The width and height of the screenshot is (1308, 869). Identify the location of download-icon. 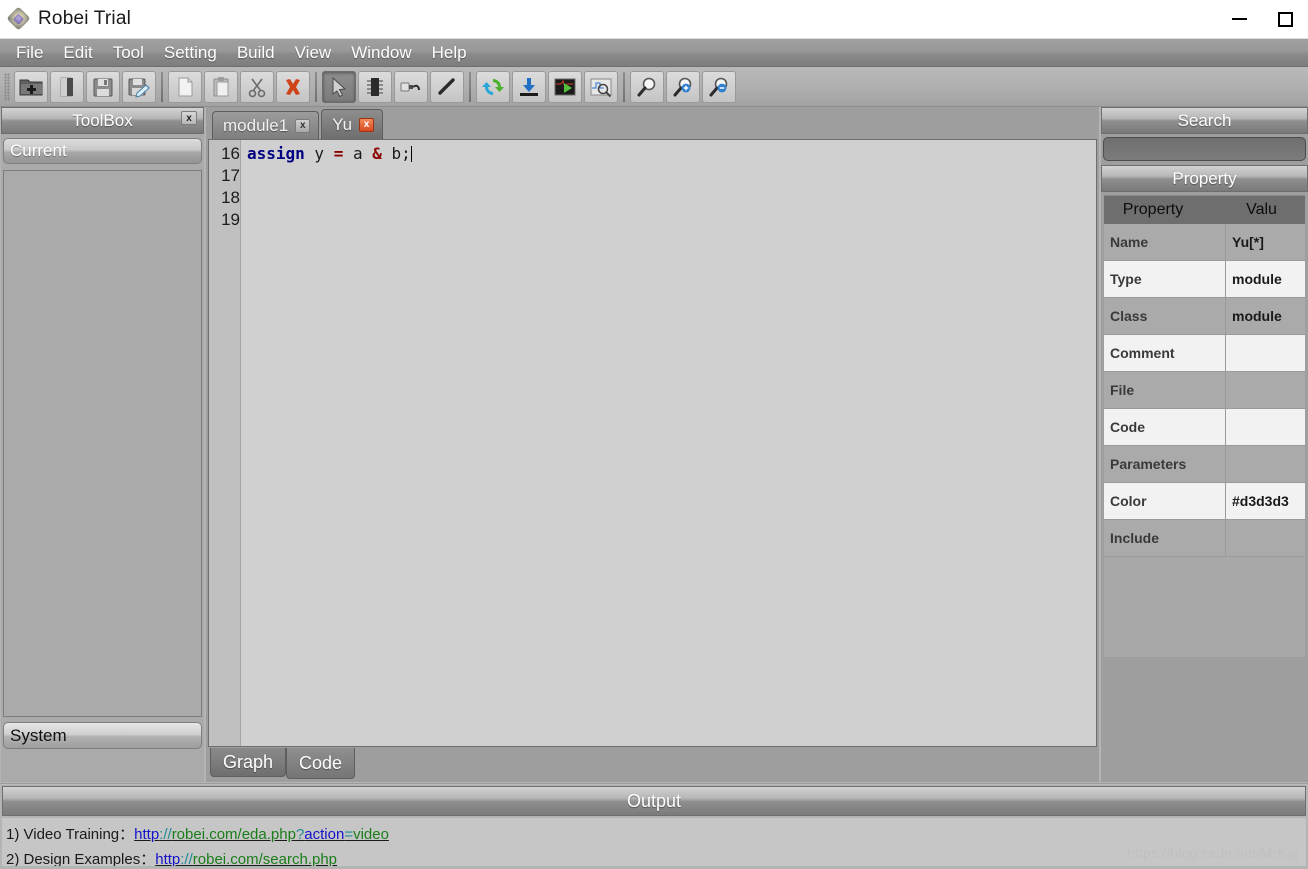
(529, 86).